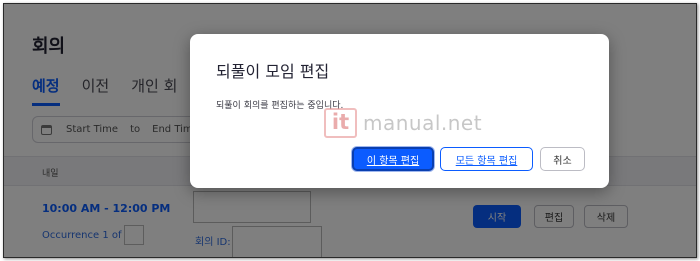 The image size is (700, 261). I want to click on cancel-button: 취소, so click(562, 159).